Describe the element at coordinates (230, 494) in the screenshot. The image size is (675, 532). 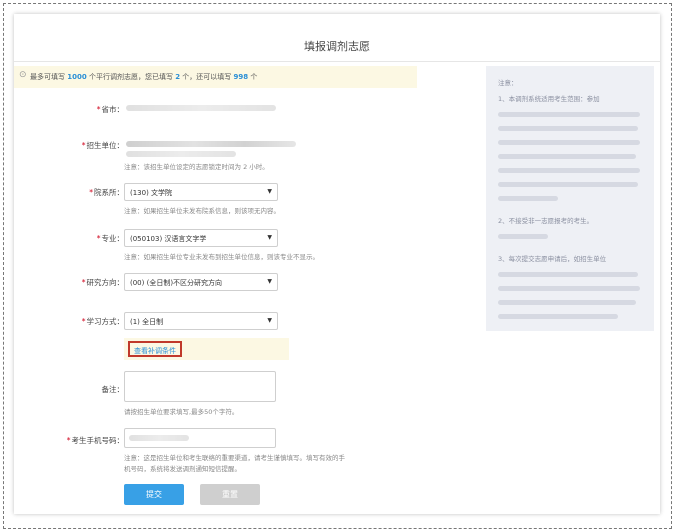
I see `reset-button: 重置` at that location.